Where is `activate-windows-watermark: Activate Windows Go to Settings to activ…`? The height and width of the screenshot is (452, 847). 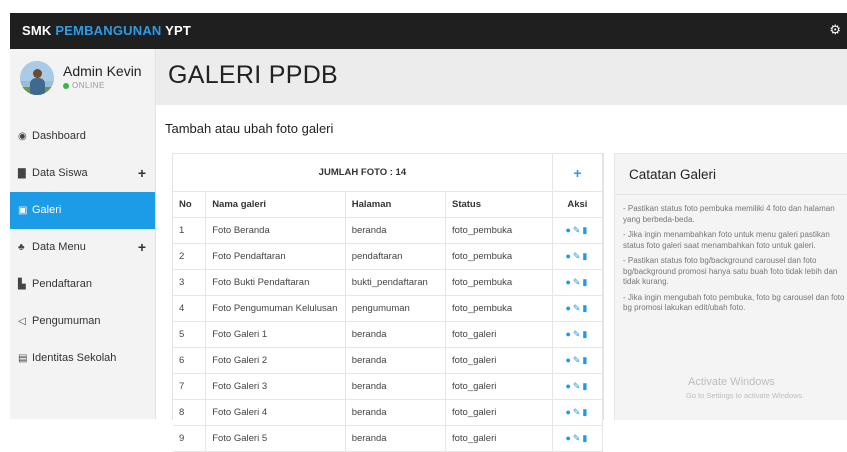 activate-windows-watermark: Activate Windows Go to Settings to activ… is located at coordinates (727, 388).